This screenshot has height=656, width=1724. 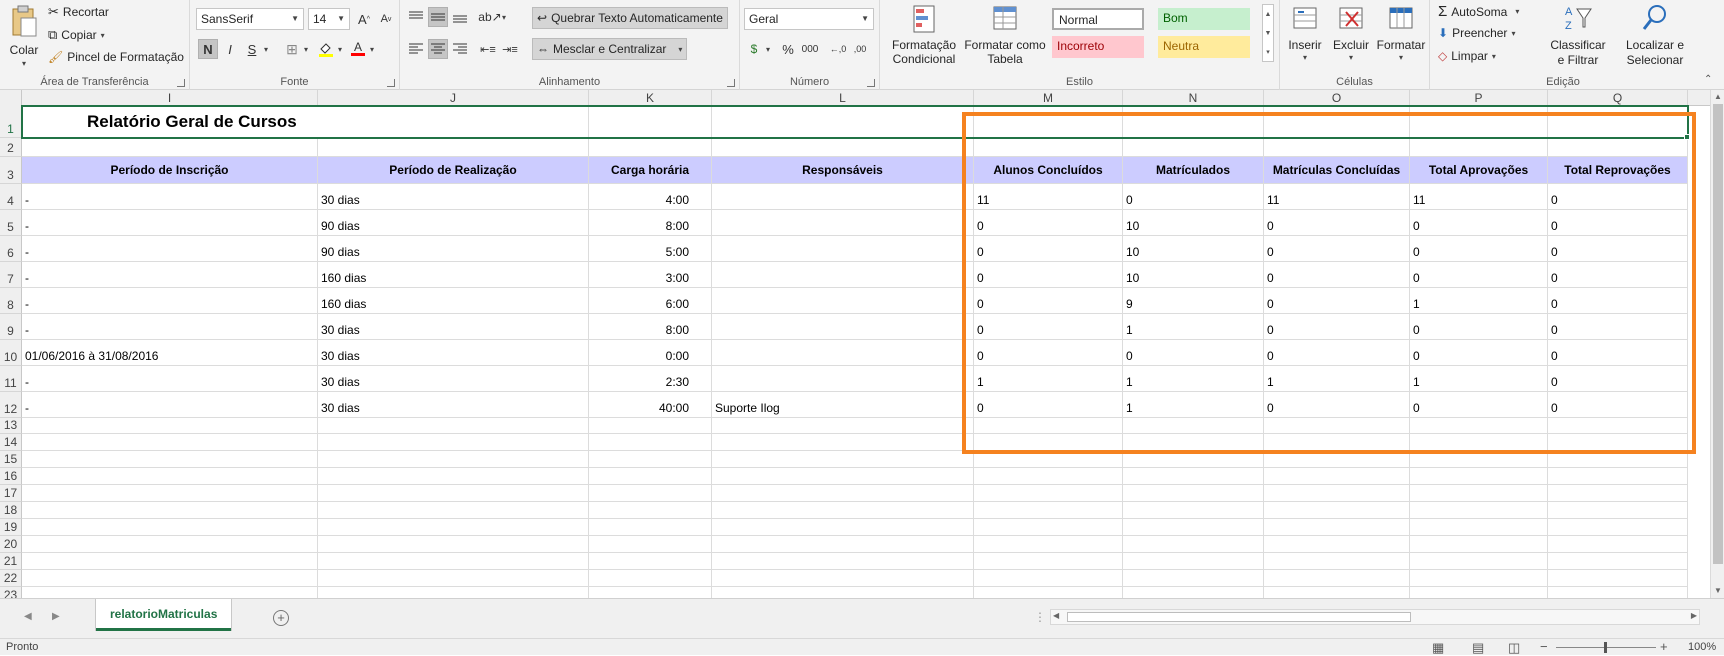 What do you see at coordinates (281, 618) in the screenshot?
I see `add-sheet-icon: +` at bounding box center [281, 618].